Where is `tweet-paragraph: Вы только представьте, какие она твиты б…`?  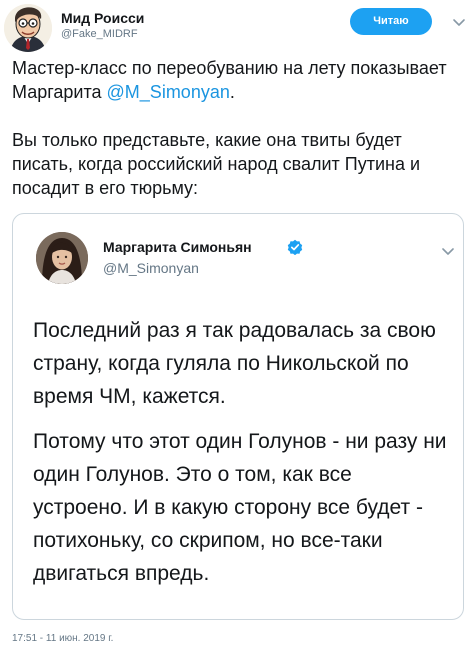 tweet-paragraph: Вы только представьте, какие она твиты б… is located at coordinates (216, 164).